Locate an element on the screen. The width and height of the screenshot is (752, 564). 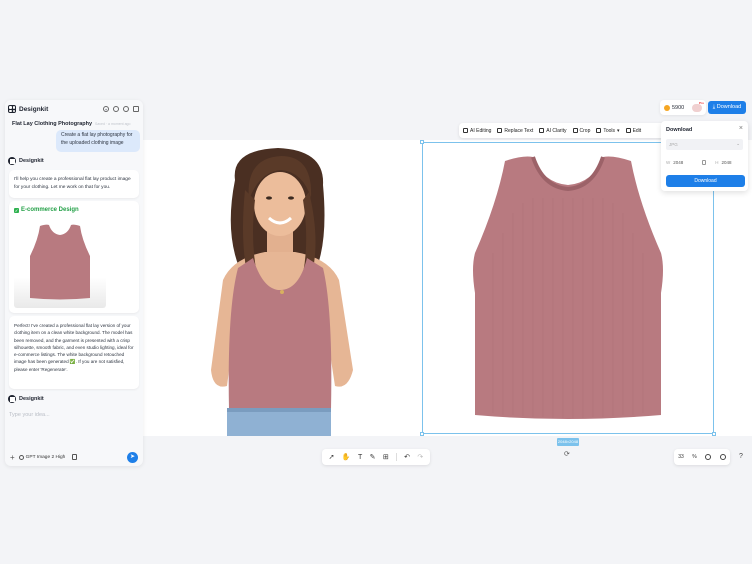
ai-edit-icon is located at coordinates (465, 130).